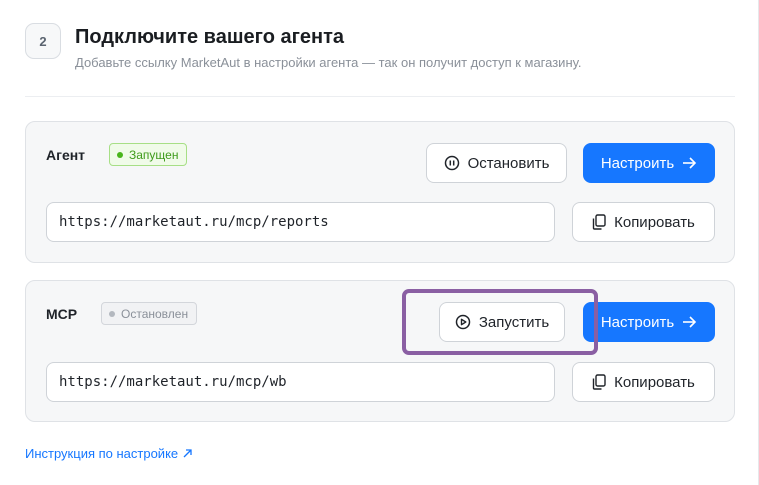 This screenshot has width=759, height=485. What do you see at coordinates (173, 382) in the screenshot?
I see `url-value: https://marketaut.ru/mcp/wb` at bounding box center [173, 382].